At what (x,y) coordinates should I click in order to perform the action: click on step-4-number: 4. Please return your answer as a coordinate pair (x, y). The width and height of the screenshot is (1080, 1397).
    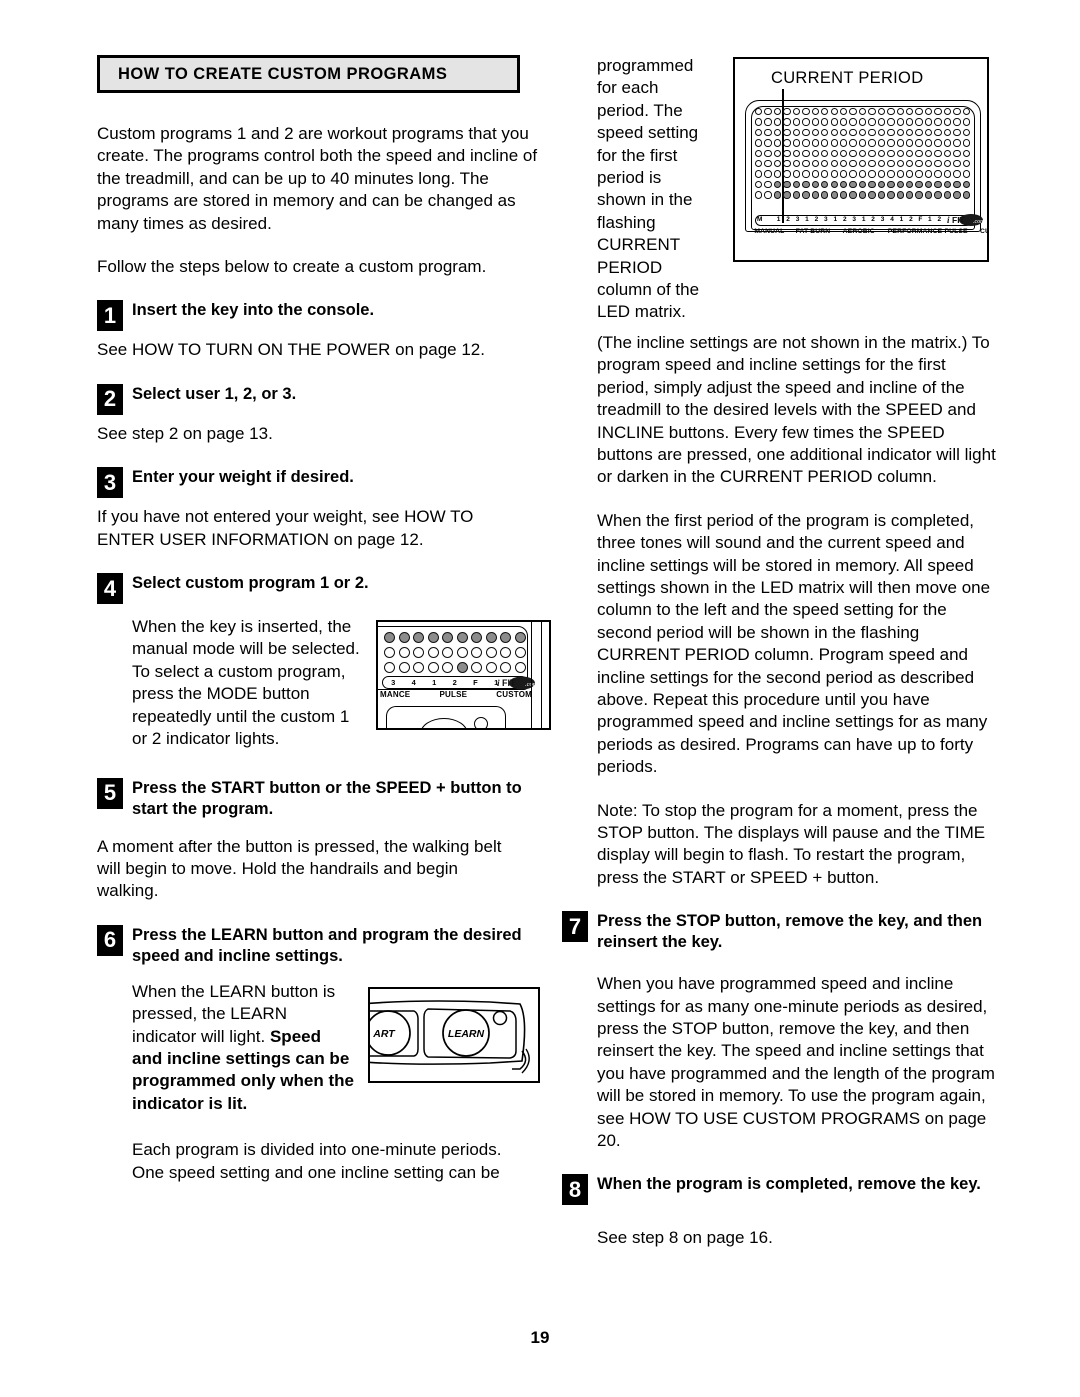
    Looking at the image, I should click on (110, 589).